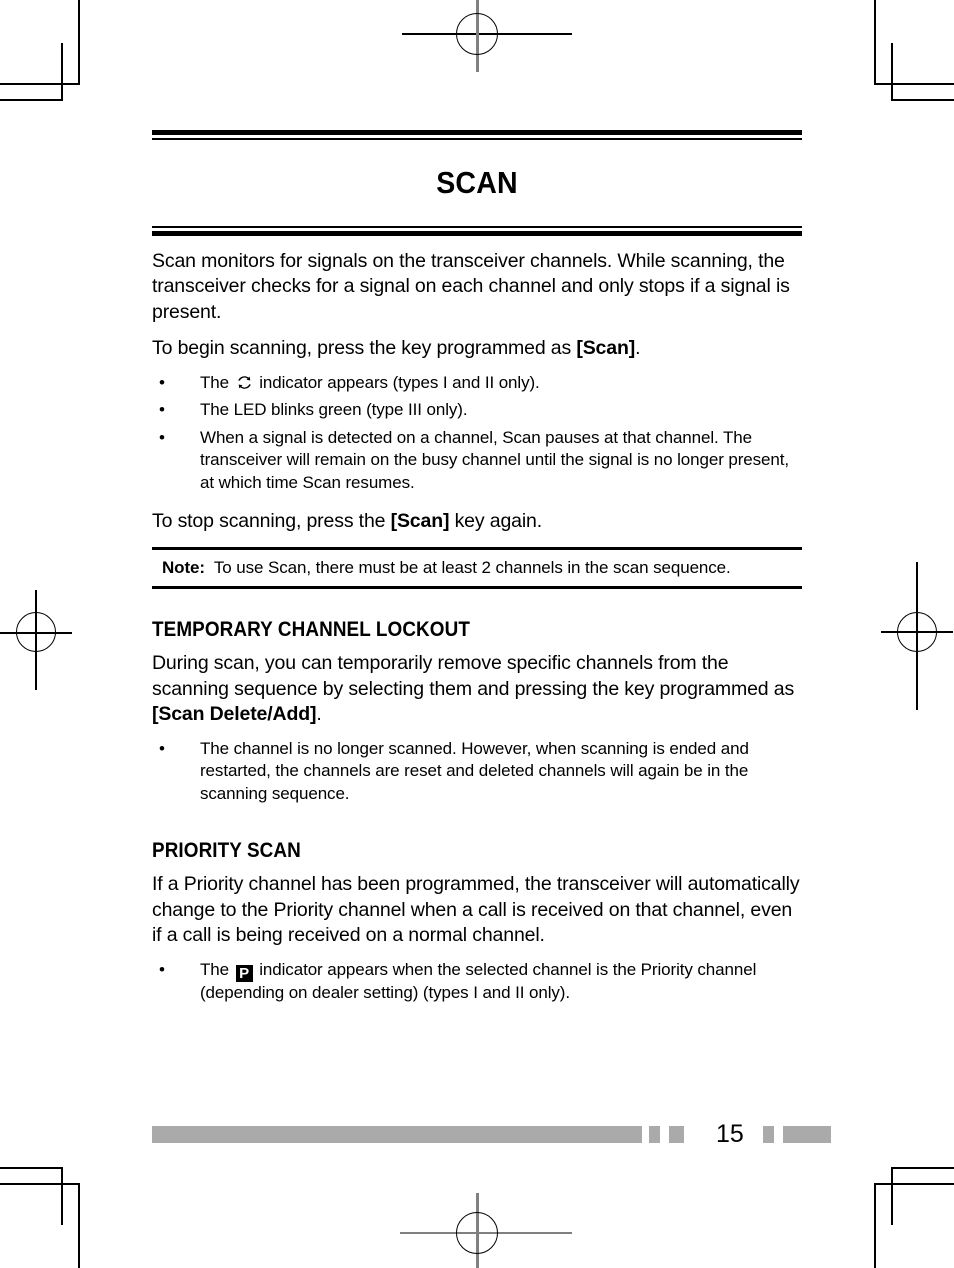 This screenshot has width=954, height=1268. Describe the element at coordinates (79, 1225) in the screenshot. I see `crop-mark-bottom-left-vertical-long` at that location.